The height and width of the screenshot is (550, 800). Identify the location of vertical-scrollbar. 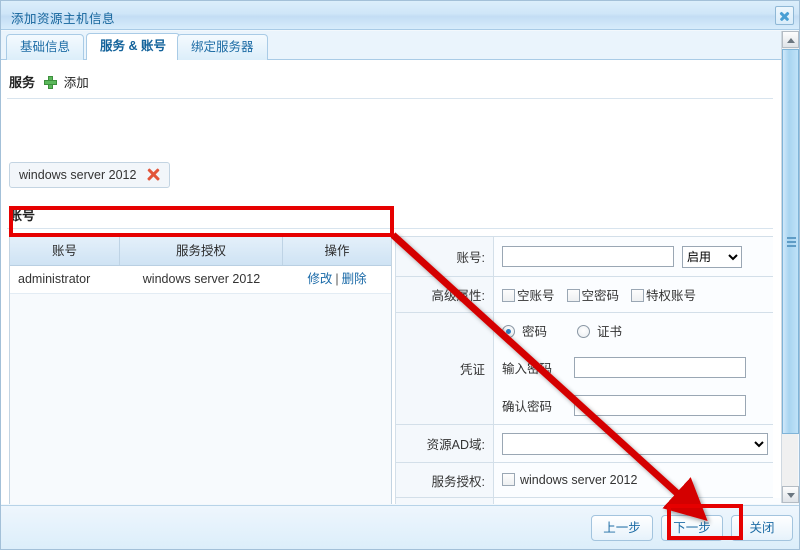
(790, 267).